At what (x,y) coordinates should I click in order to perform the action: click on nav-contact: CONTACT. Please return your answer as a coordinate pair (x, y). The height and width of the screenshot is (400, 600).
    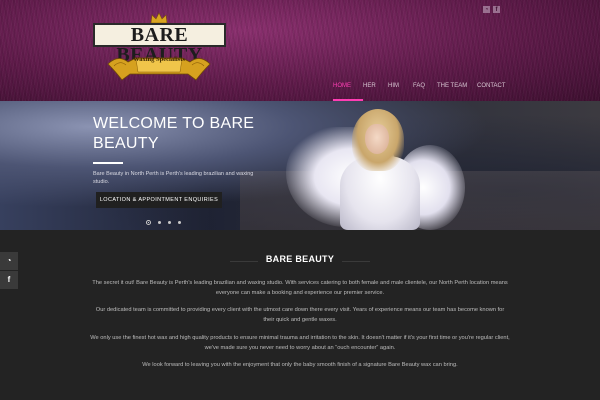
    Looking at the image, I should click on (492, 92).